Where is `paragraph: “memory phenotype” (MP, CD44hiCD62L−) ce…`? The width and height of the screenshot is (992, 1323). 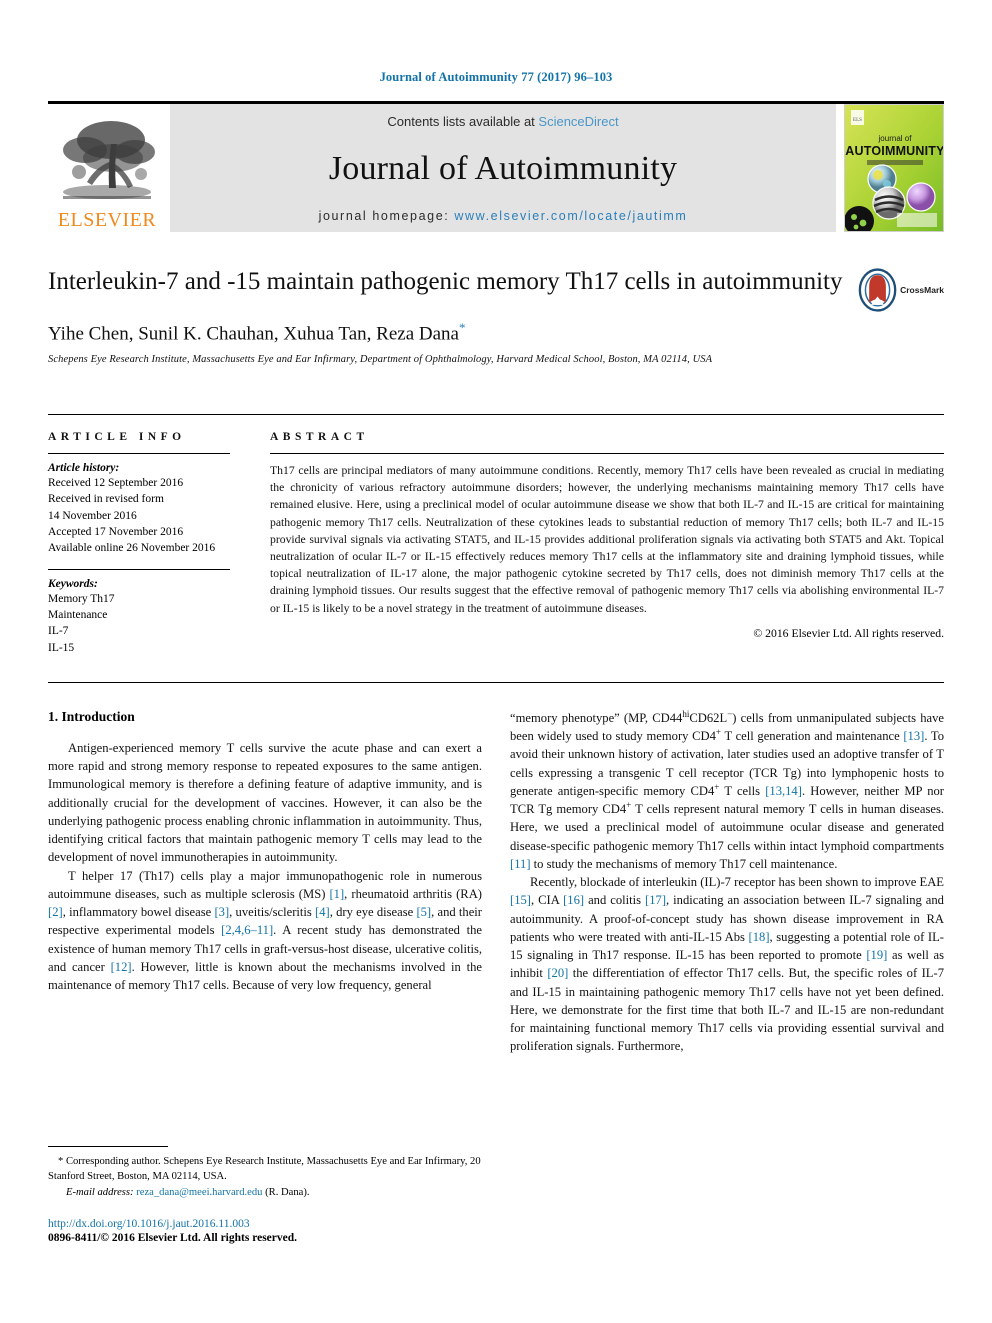
paragraph: “memory phenotype” (MP, CD44hiCD62L−) ce… is located at coordinates (727, 789).